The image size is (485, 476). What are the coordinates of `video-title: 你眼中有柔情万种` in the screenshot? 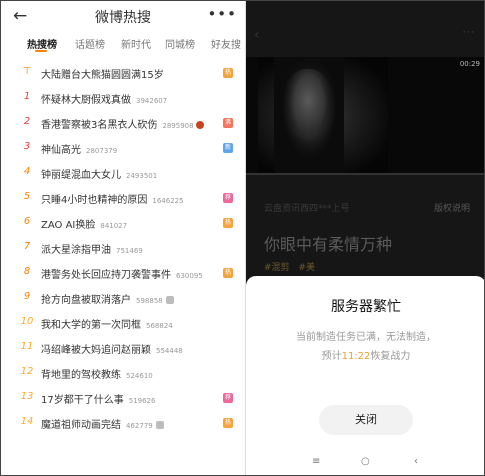 It's located at (328, 244).